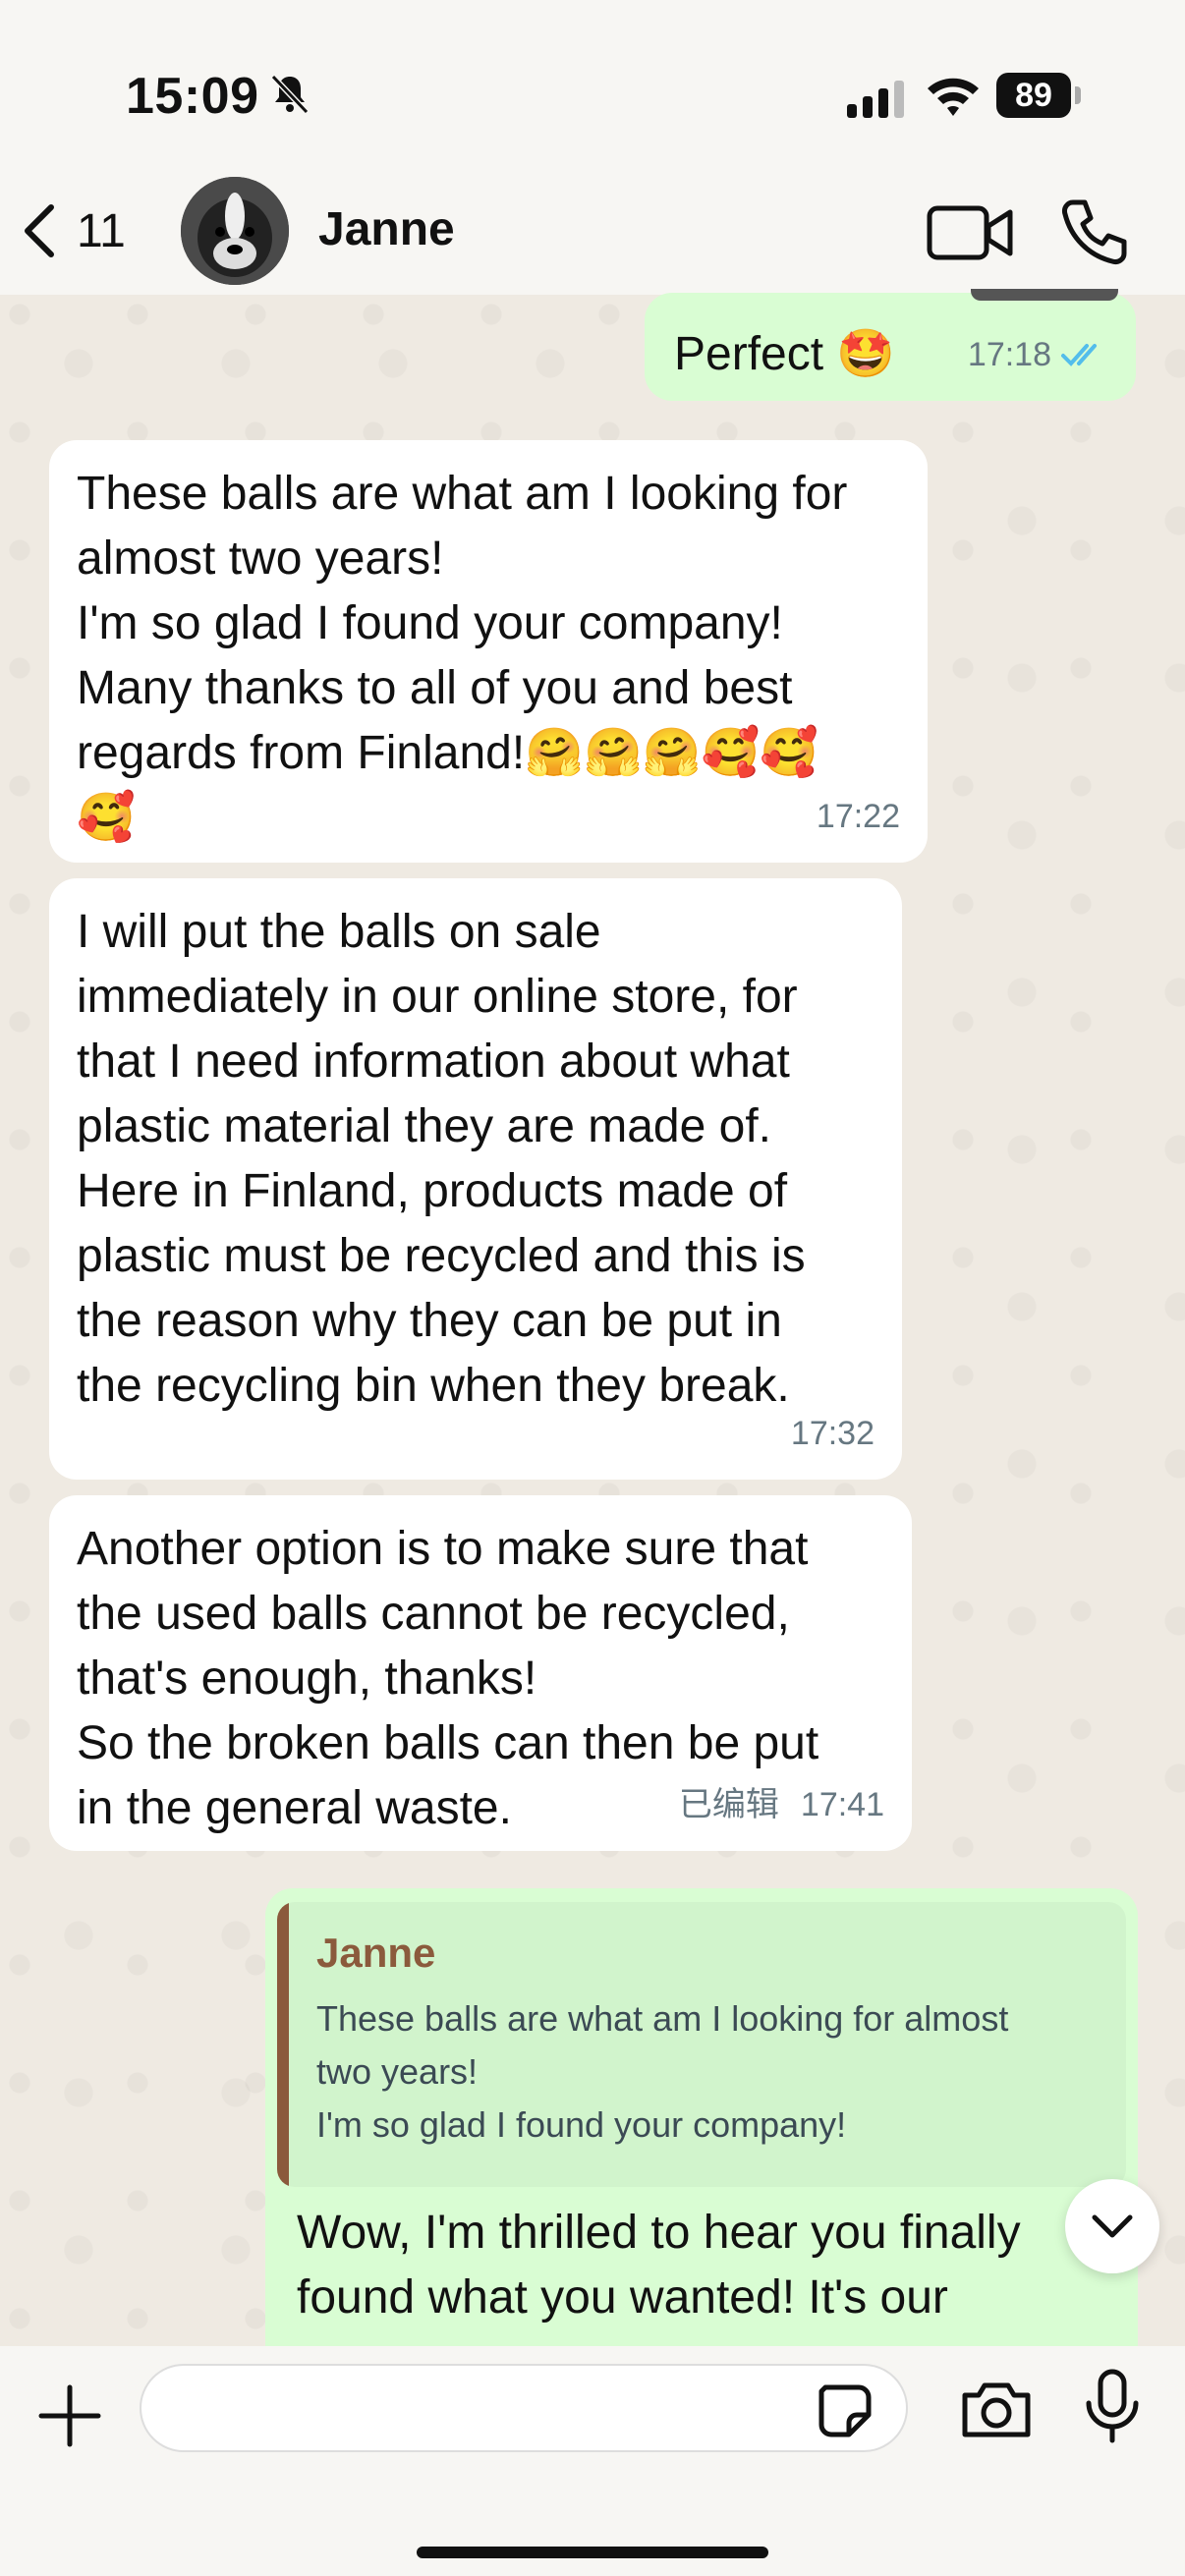 The width and height of the screenshot is (1185, 2576). I want to click on outgoing-message: Perfect 🤩 17:18, so click(891, 345).